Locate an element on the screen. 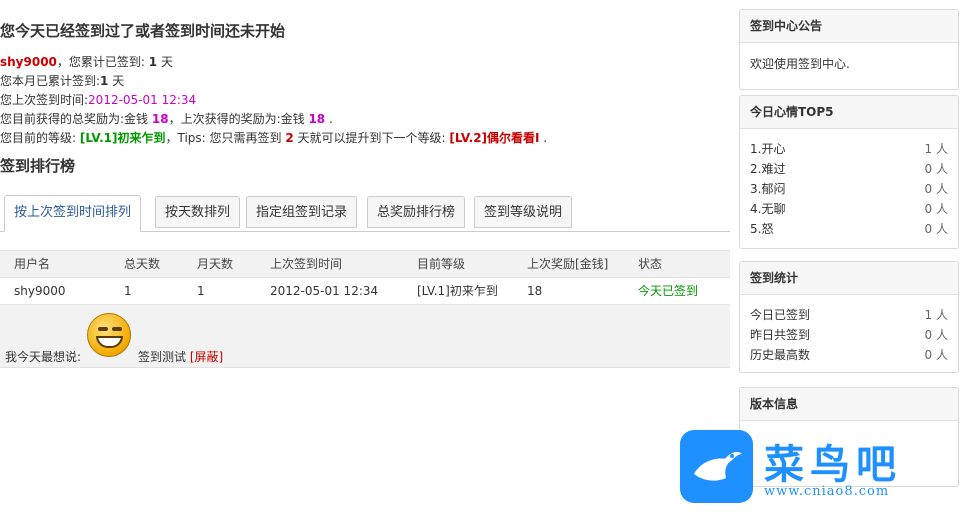 Image resolution: width=963 pixels, height=515 pixels. tab-reward-rank: 总奖励排行榜 is located at coordinates (416, 212).